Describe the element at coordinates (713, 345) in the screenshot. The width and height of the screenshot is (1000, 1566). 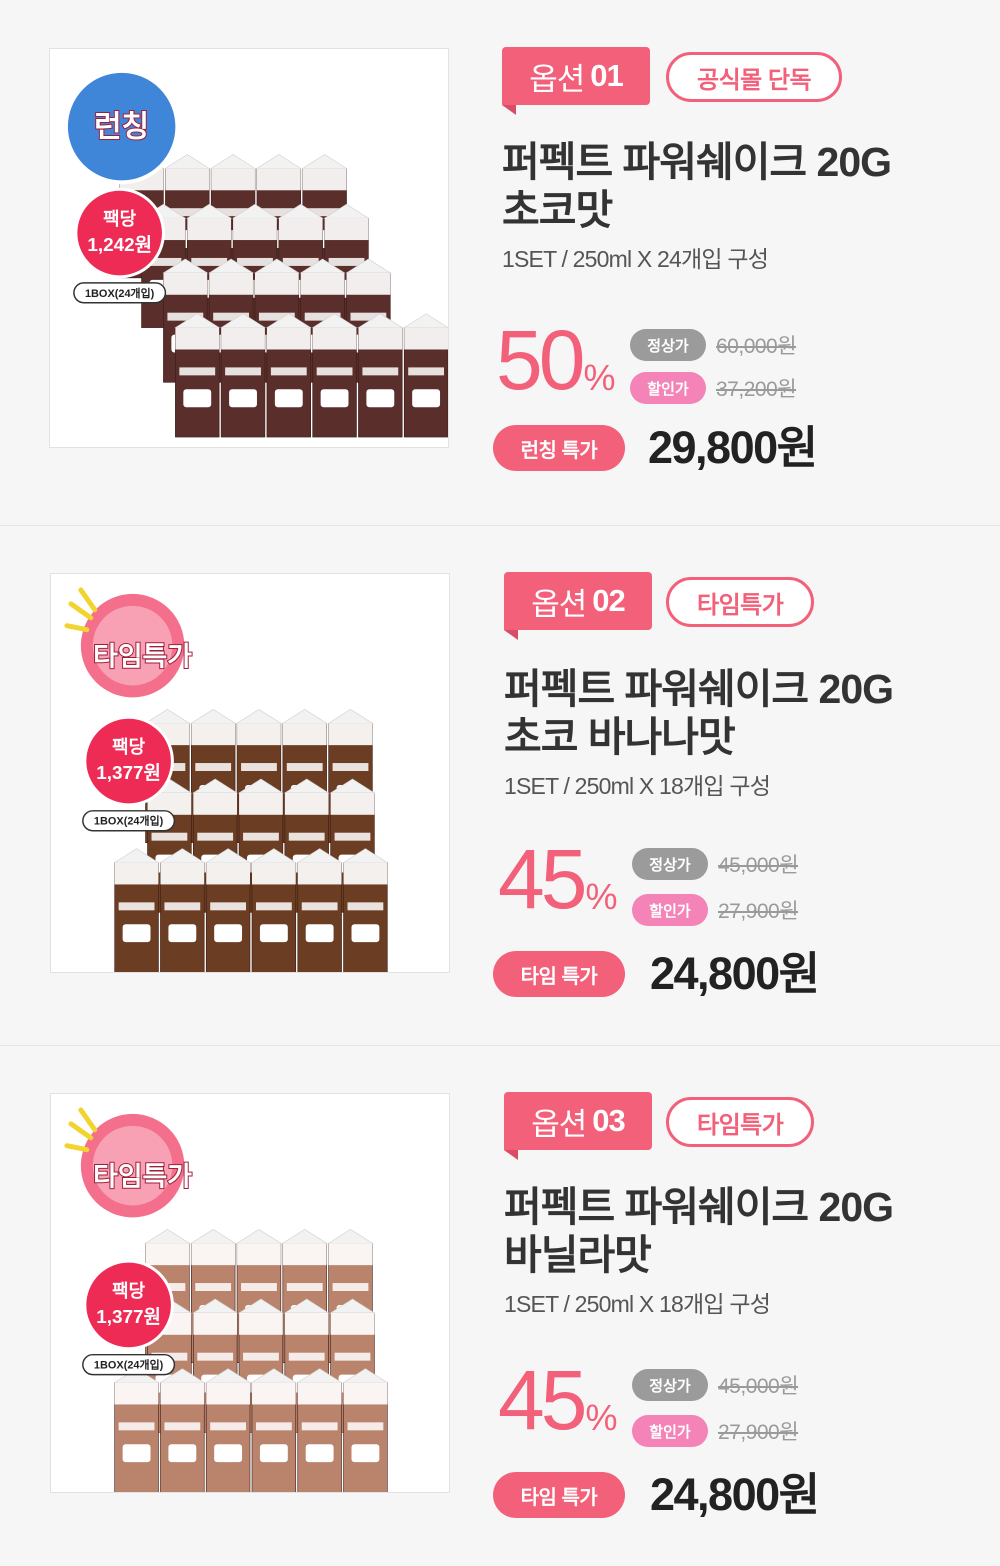
I see `regular-price-row: 정상가 60,000원` at that location.